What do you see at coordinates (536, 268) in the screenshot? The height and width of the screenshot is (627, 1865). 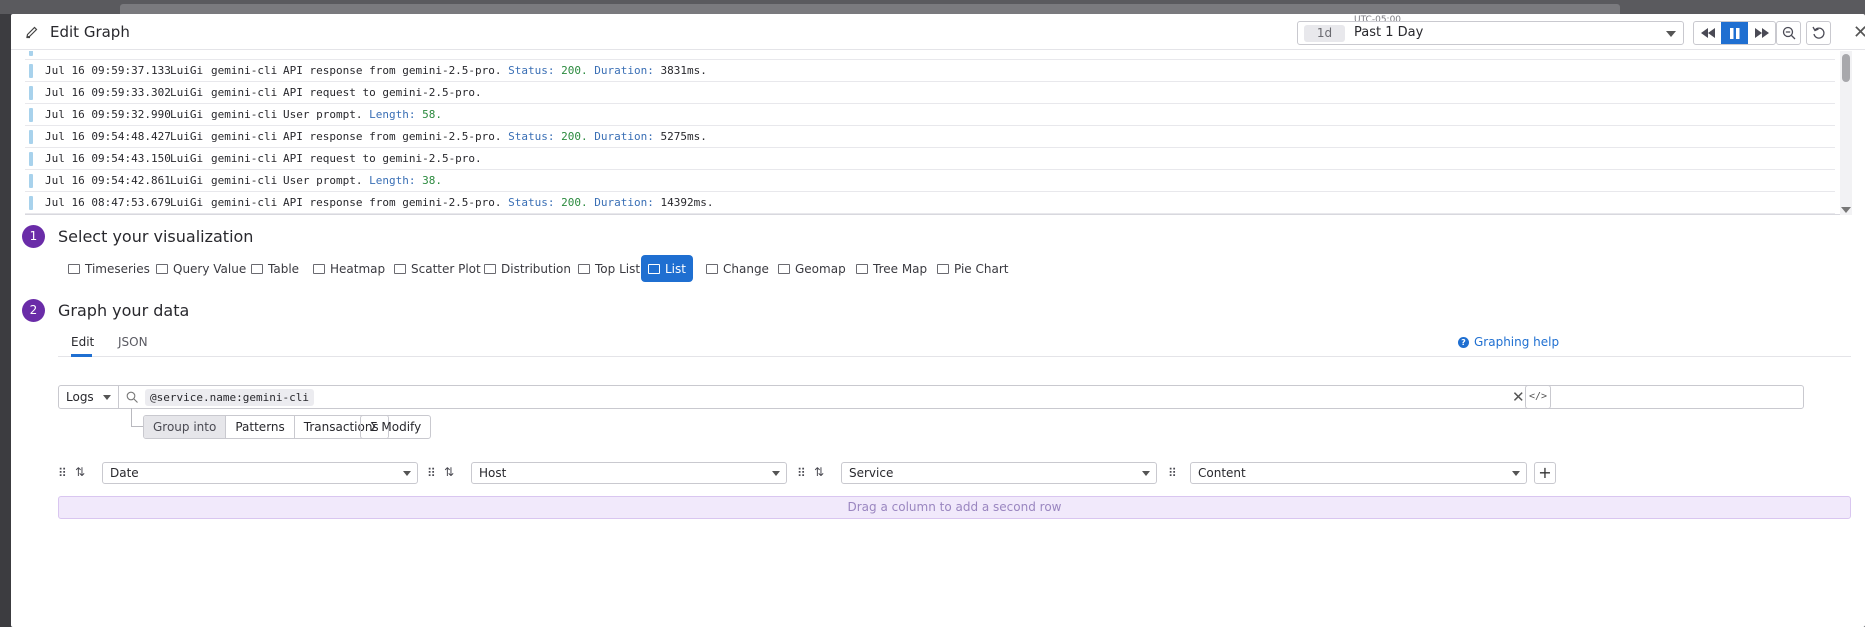 I see `viz-label: Distribution` at bounding box center [536, 268].